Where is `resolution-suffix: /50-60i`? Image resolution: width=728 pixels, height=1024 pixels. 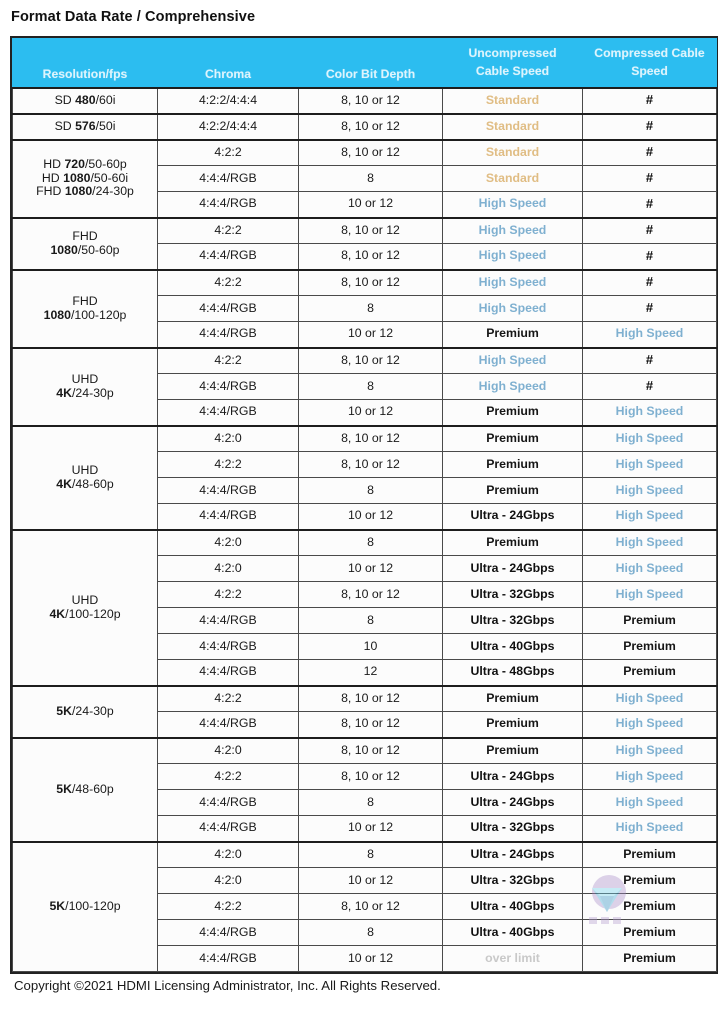 resolution-suffix: /50-60i is located at coordinates (109, 177).